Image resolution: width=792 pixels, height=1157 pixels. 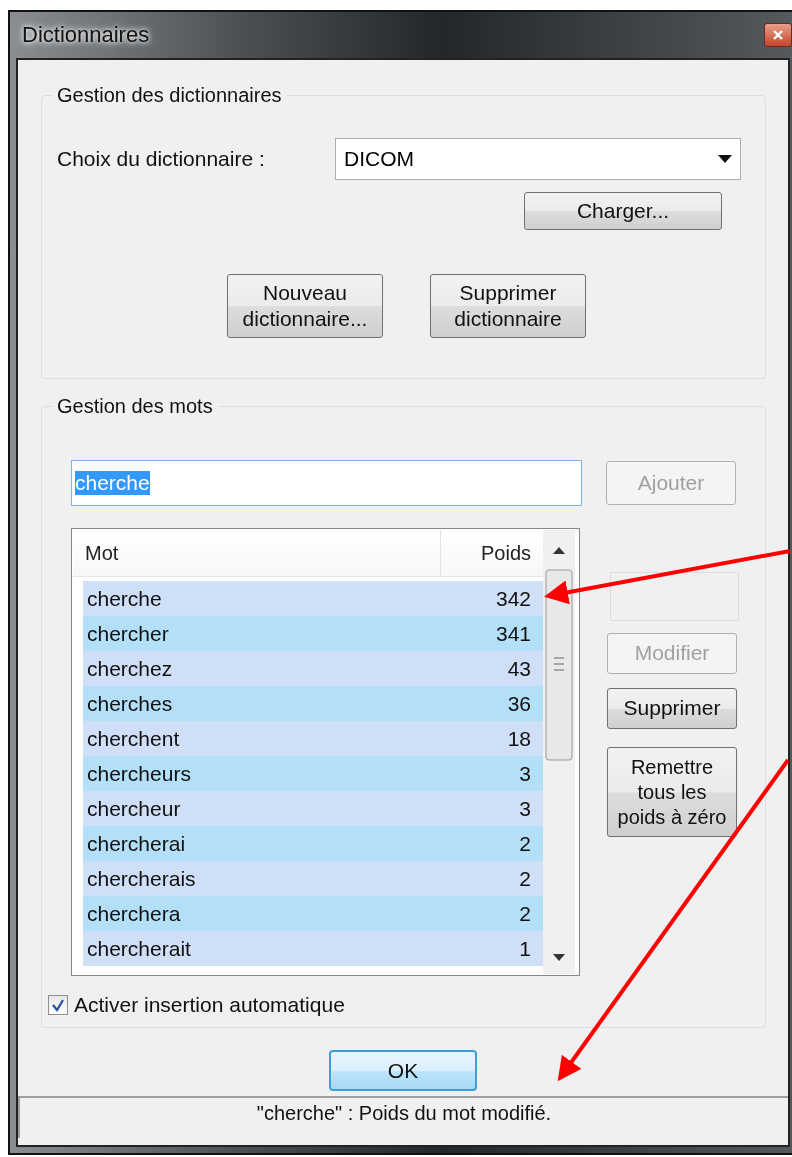 I want to click on word-cell-text: chercheurs, so click(x=139, y=773).